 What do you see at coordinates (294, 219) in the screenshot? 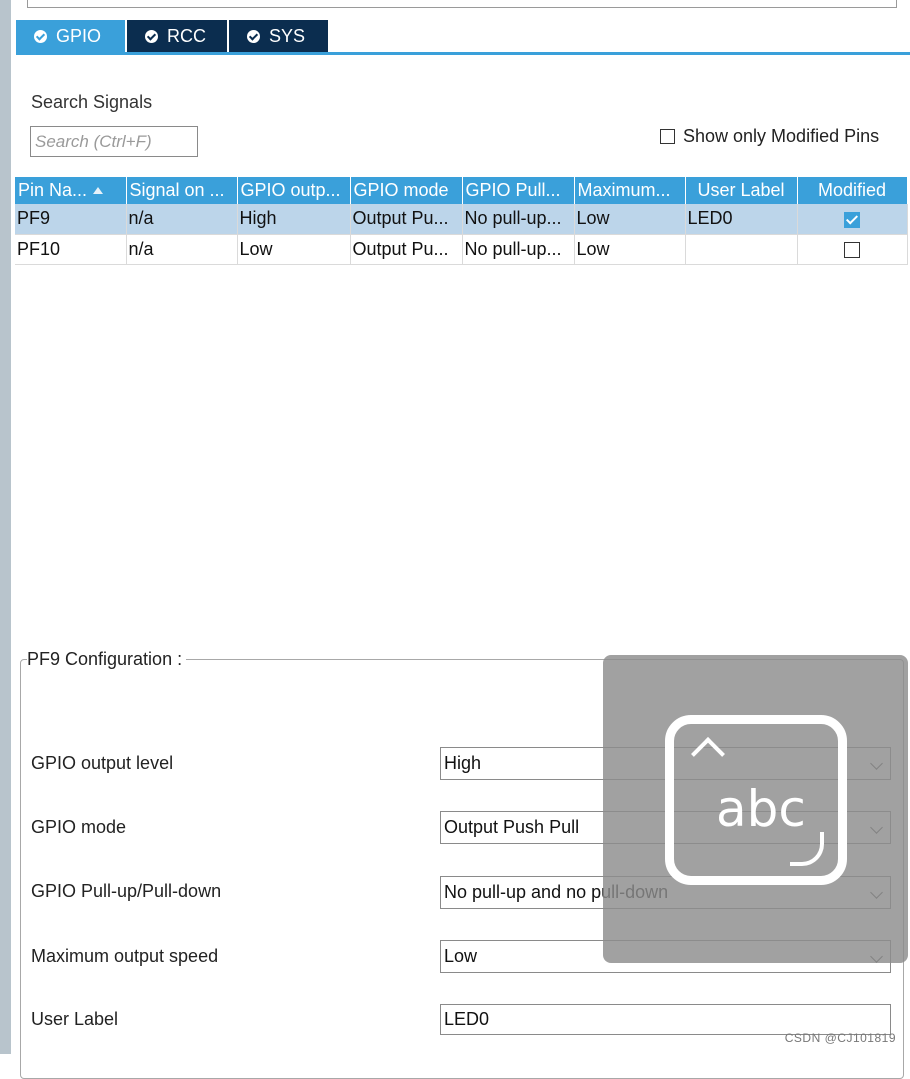
I see `cell-output: High` at bounding box center [294, 219].